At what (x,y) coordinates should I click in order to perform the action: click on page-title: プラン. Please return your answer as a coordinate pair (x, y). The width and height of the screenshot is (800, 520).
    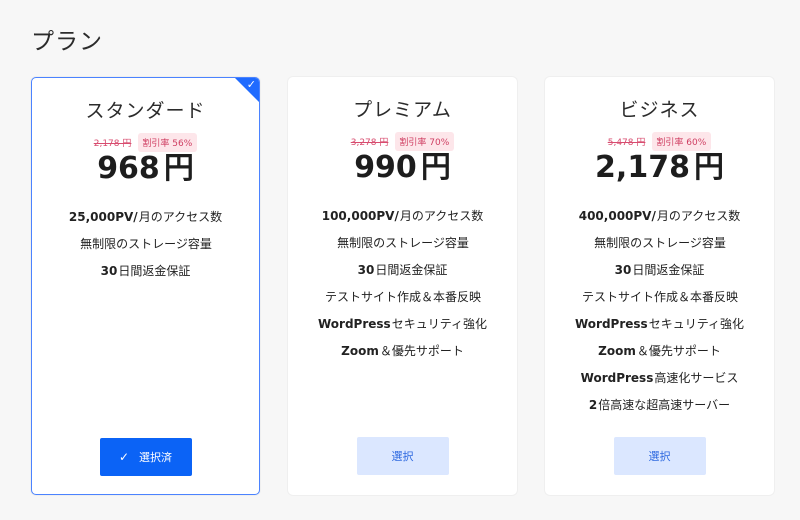
    Looking at the image, I should click on (67, 42).